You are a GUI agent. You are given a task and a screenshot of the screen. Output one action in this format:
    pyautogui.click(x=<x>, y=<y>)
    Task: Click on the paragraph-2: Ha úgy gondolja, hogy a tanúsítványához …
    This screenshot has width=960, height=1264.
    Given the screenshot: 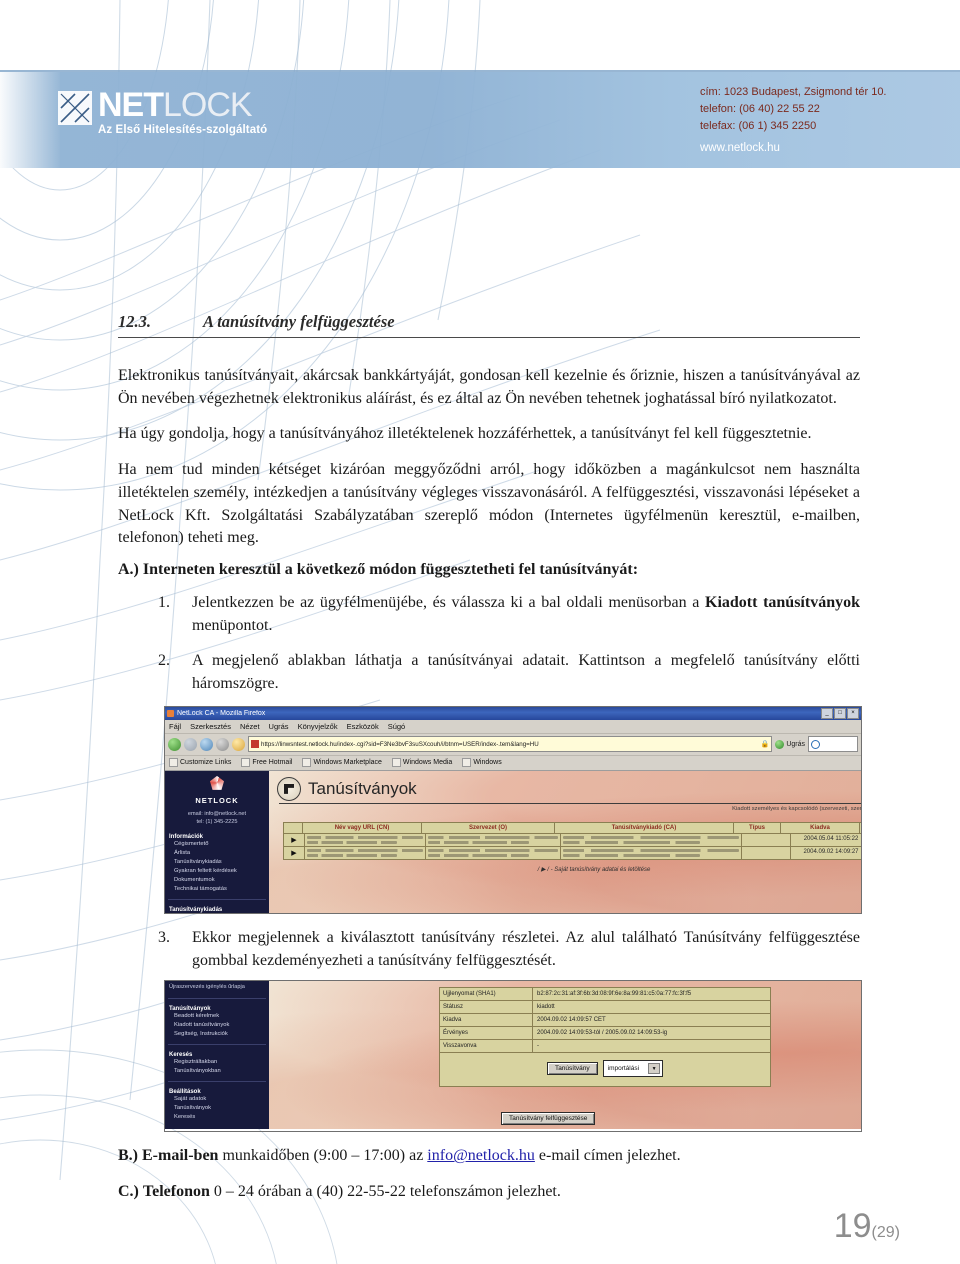 What is the action you would take?
    pyautogui.click(x=465, y=434)
    